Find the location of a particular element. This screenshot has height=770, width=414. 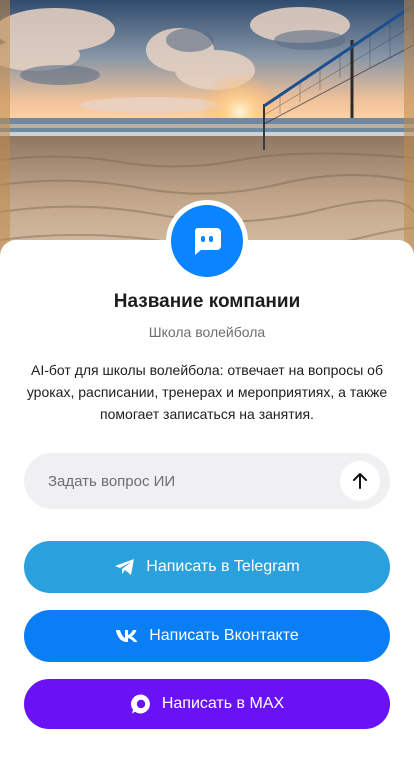

avatar is located at coordinates (207, 241).